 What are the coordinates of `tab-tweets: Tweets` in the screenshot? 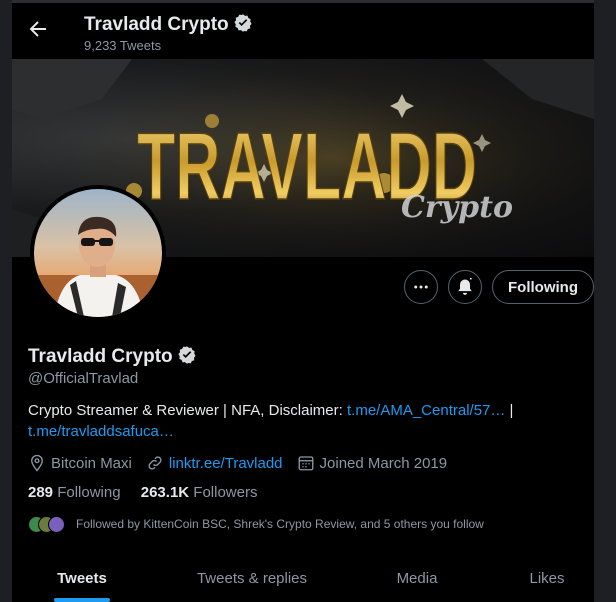 It's located at (82, 578).